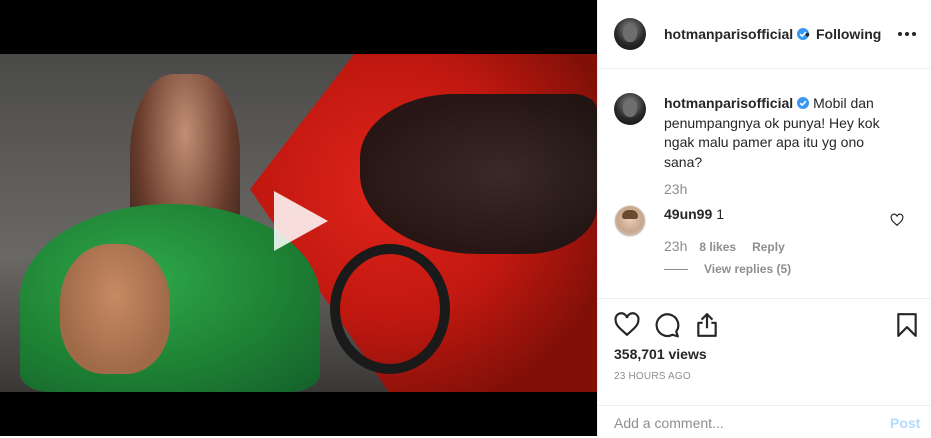  What do you see at coordinates (848, 34) in the screenshot?
I see `following-button: Following` at bounding box center [848, 34].